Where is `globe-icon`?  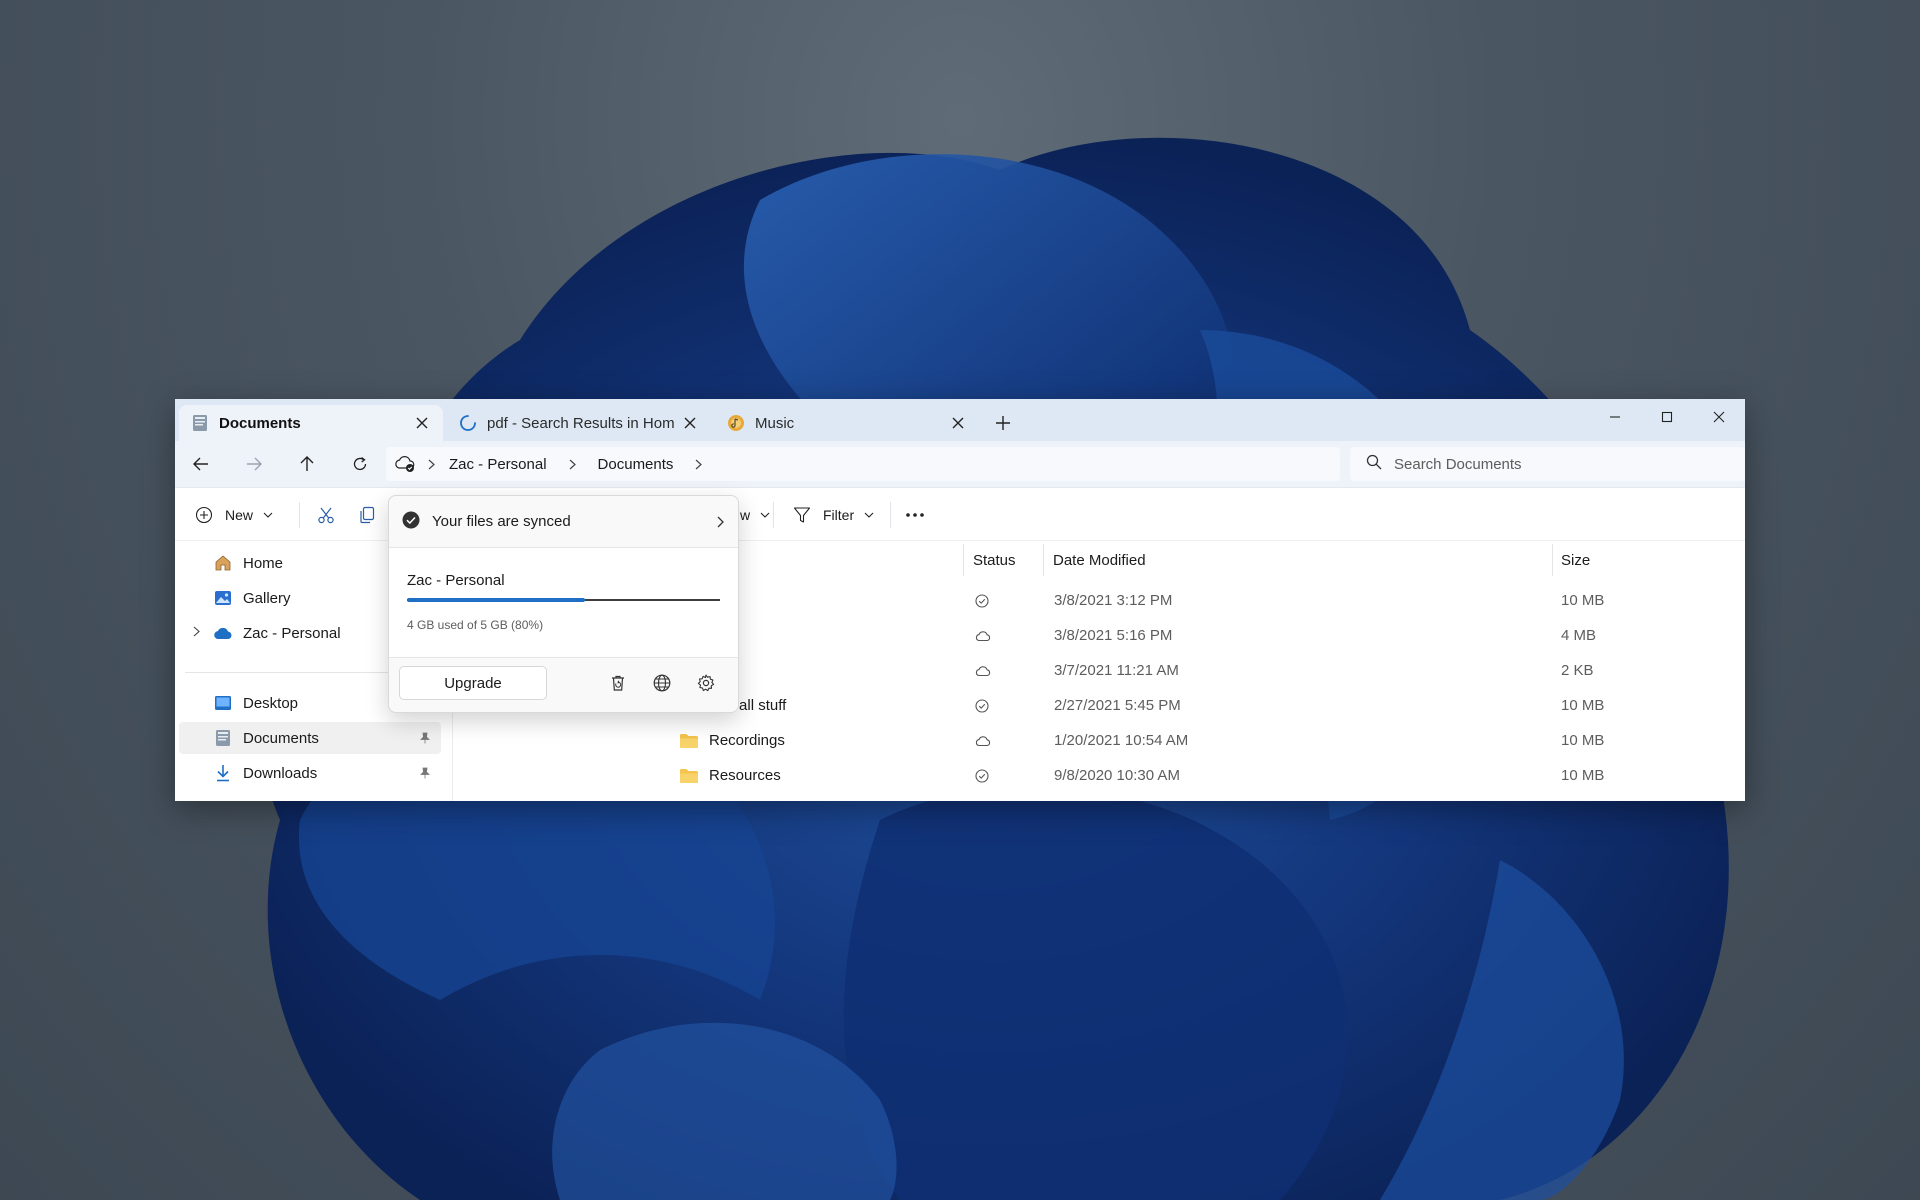 globe-icon is located at coordinates (662, 683).